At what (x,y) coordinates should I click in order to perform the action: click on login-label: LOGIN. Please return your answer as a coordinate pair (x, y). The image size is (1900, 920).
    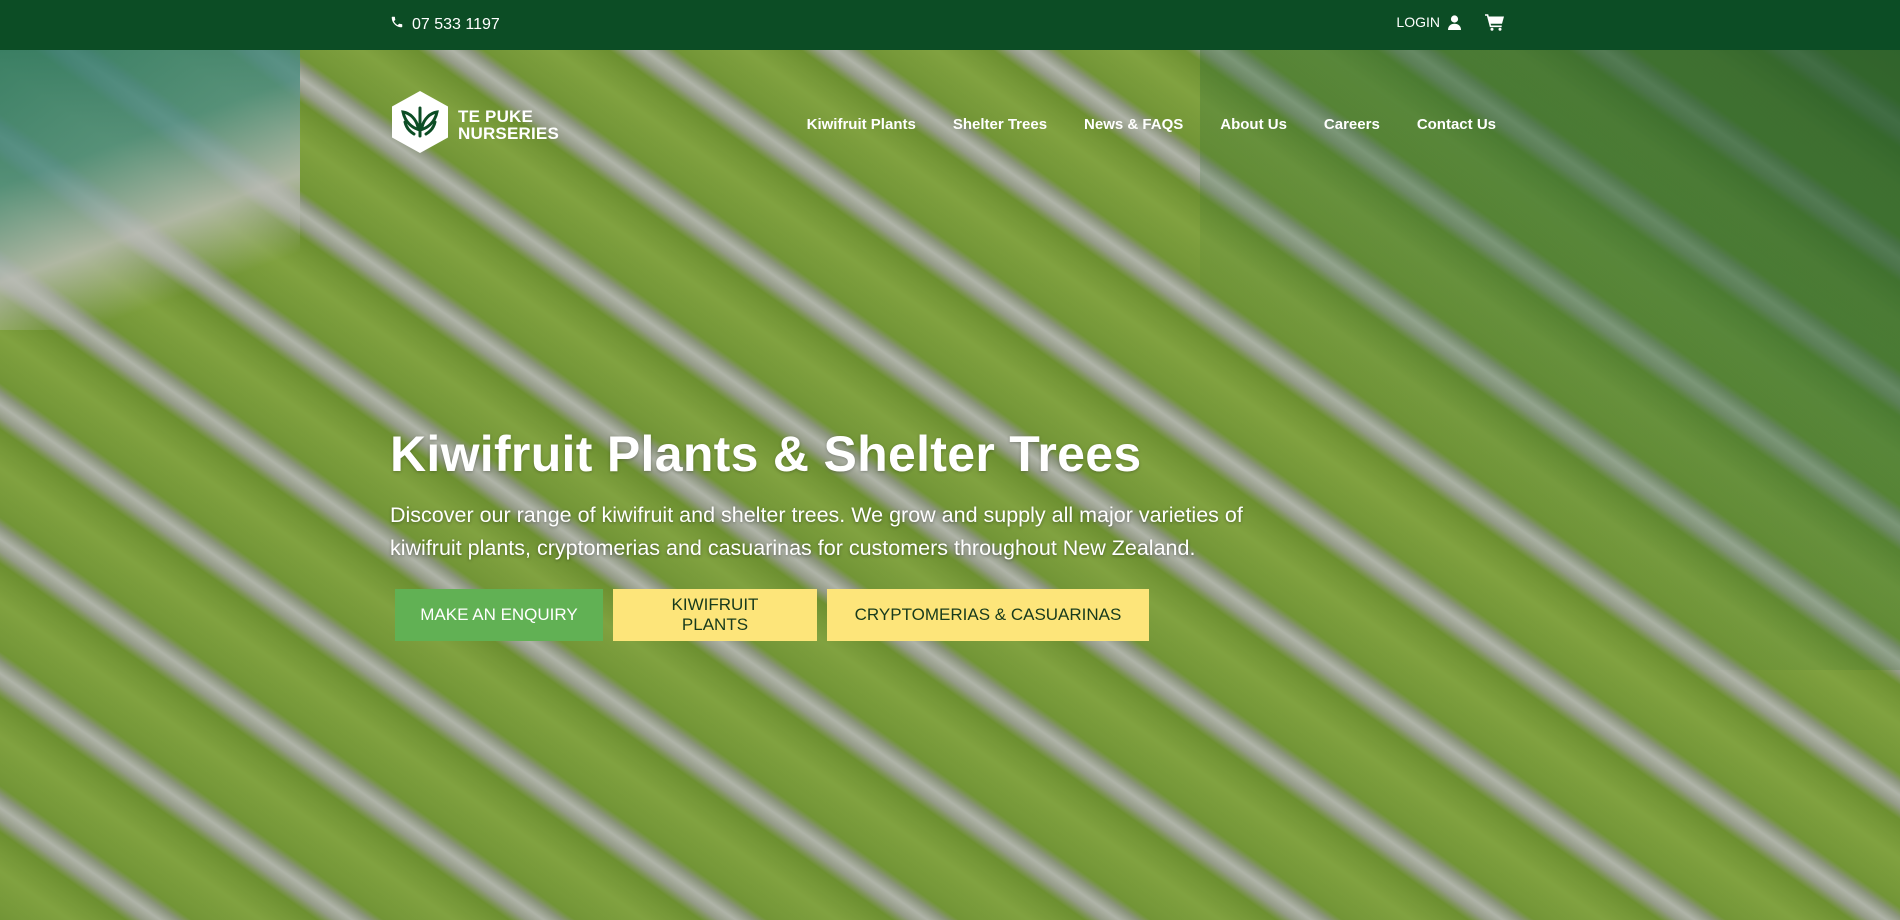
    Looking at the image, I should click on (1418, 22).